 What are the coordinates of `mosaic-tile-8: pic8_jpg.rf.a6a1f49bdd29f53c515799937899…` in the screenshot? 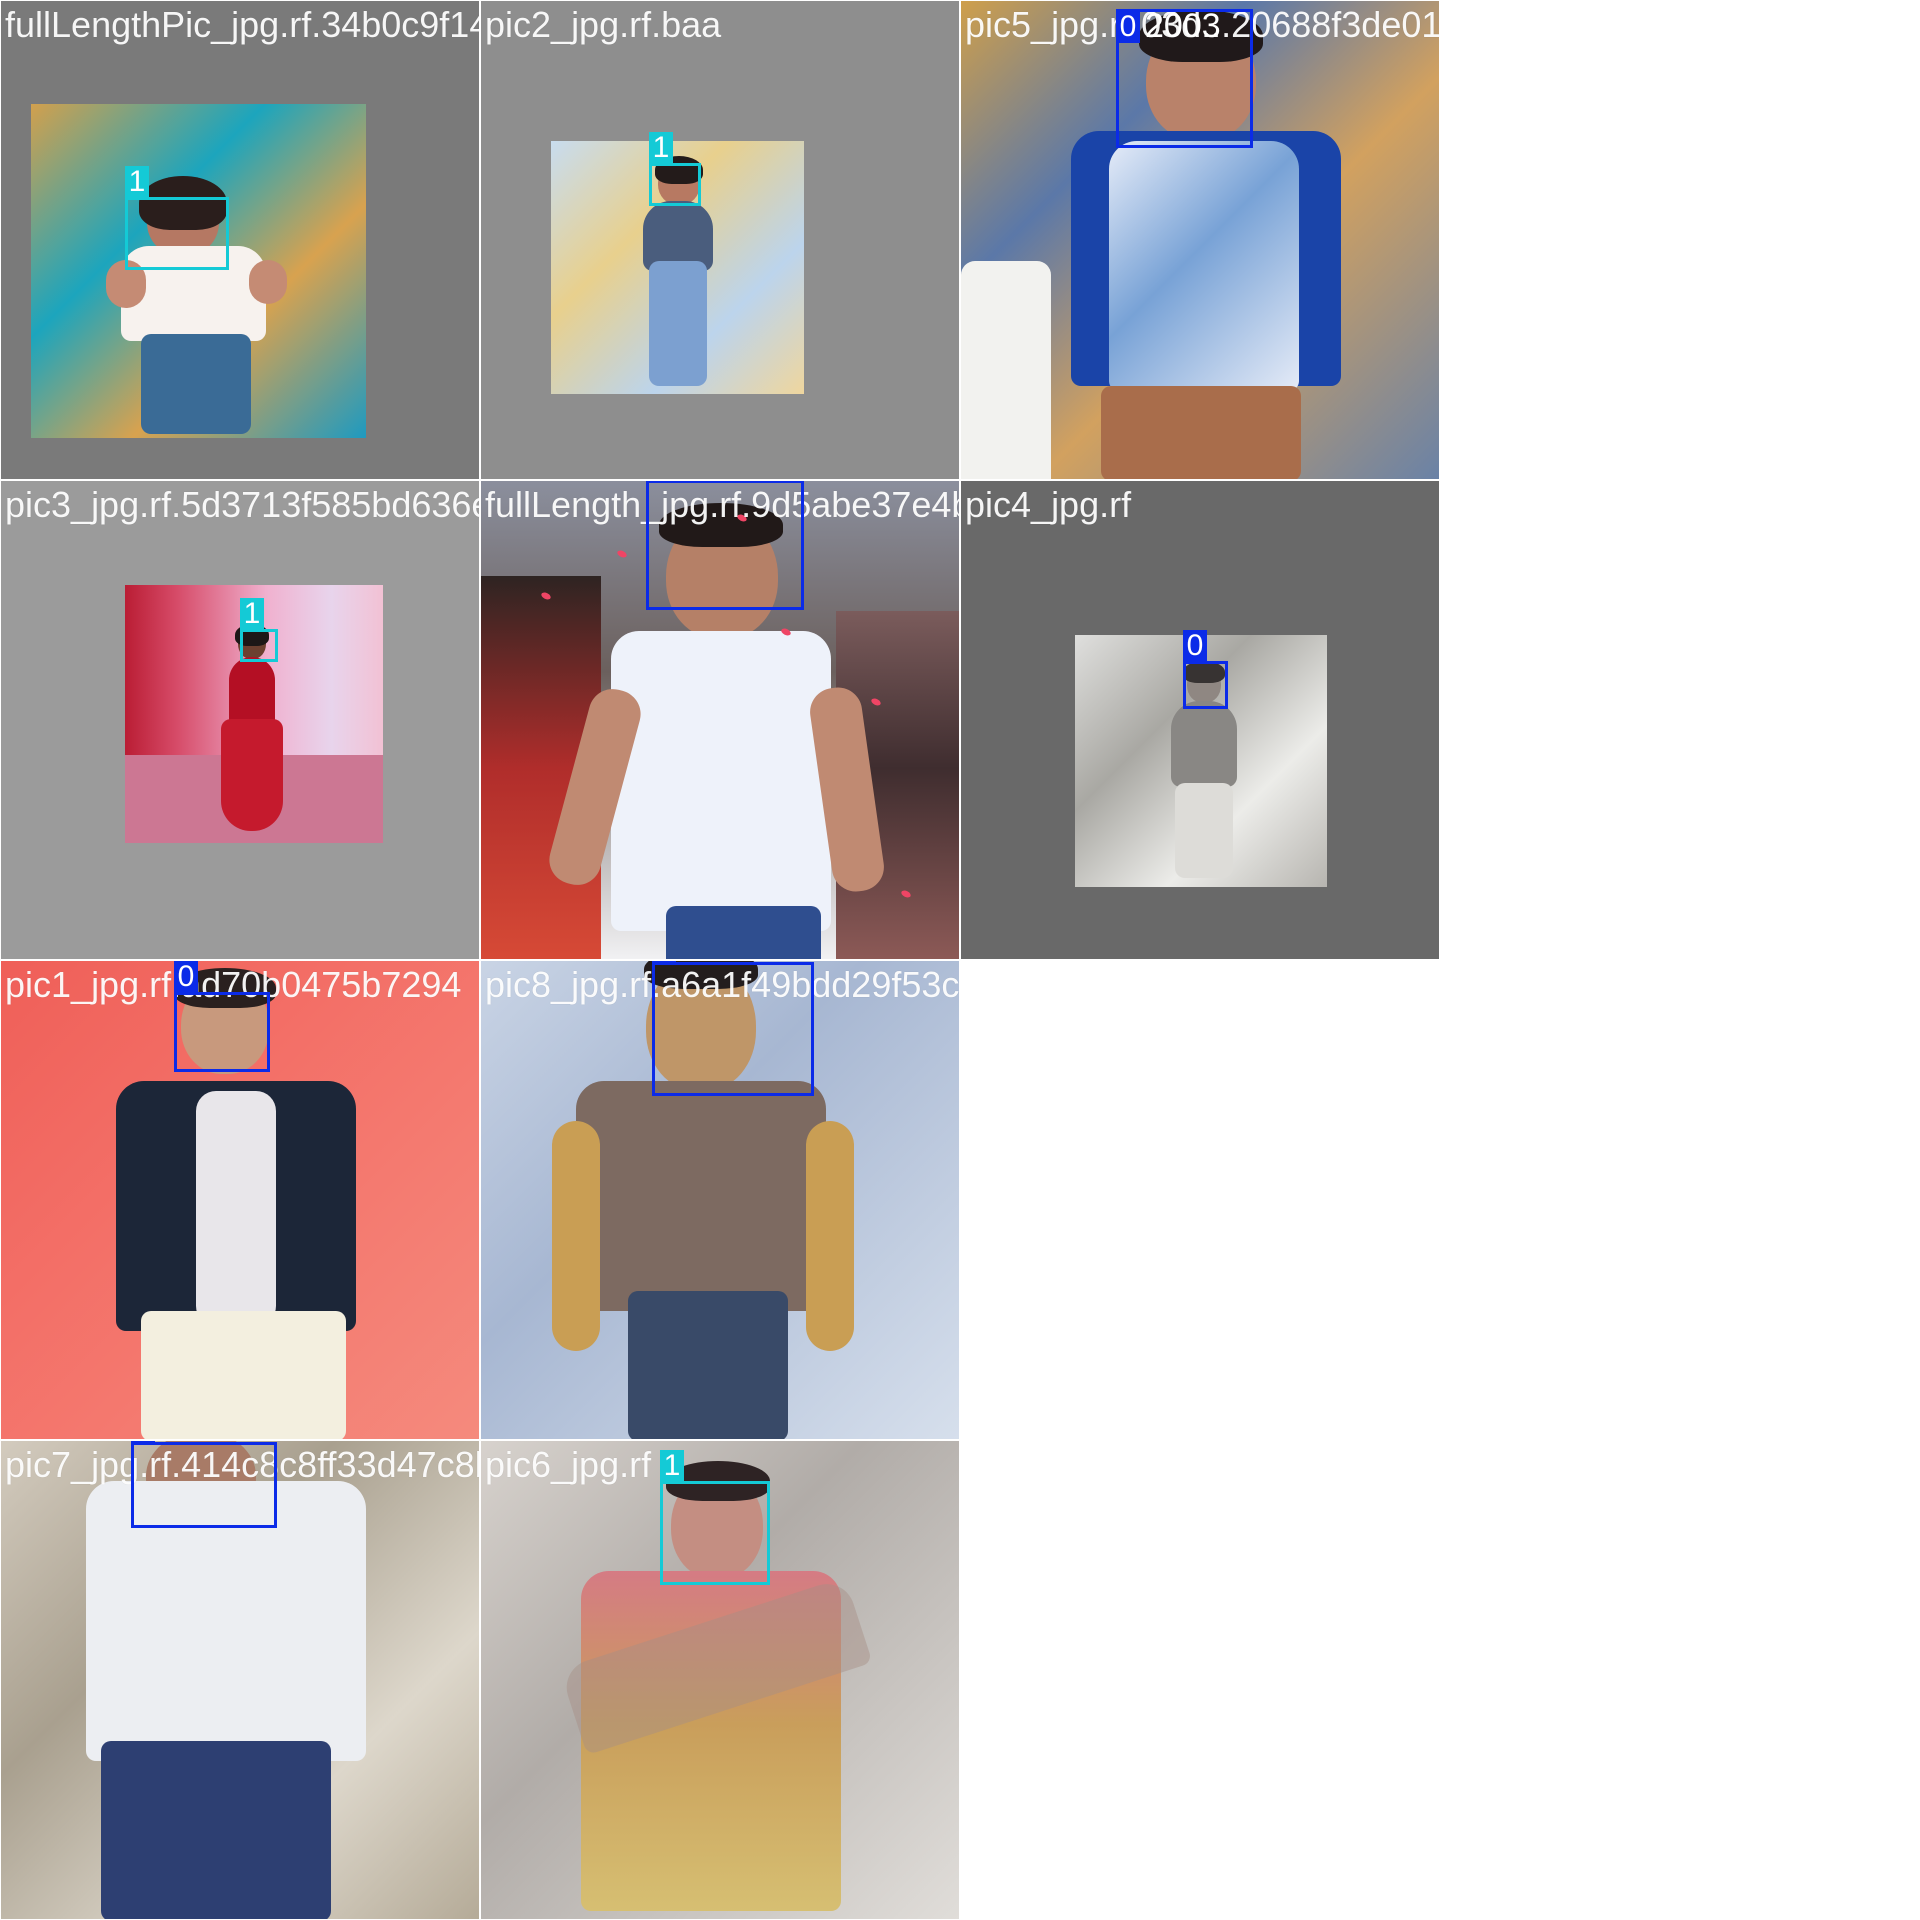 It's located at (720, 1200).